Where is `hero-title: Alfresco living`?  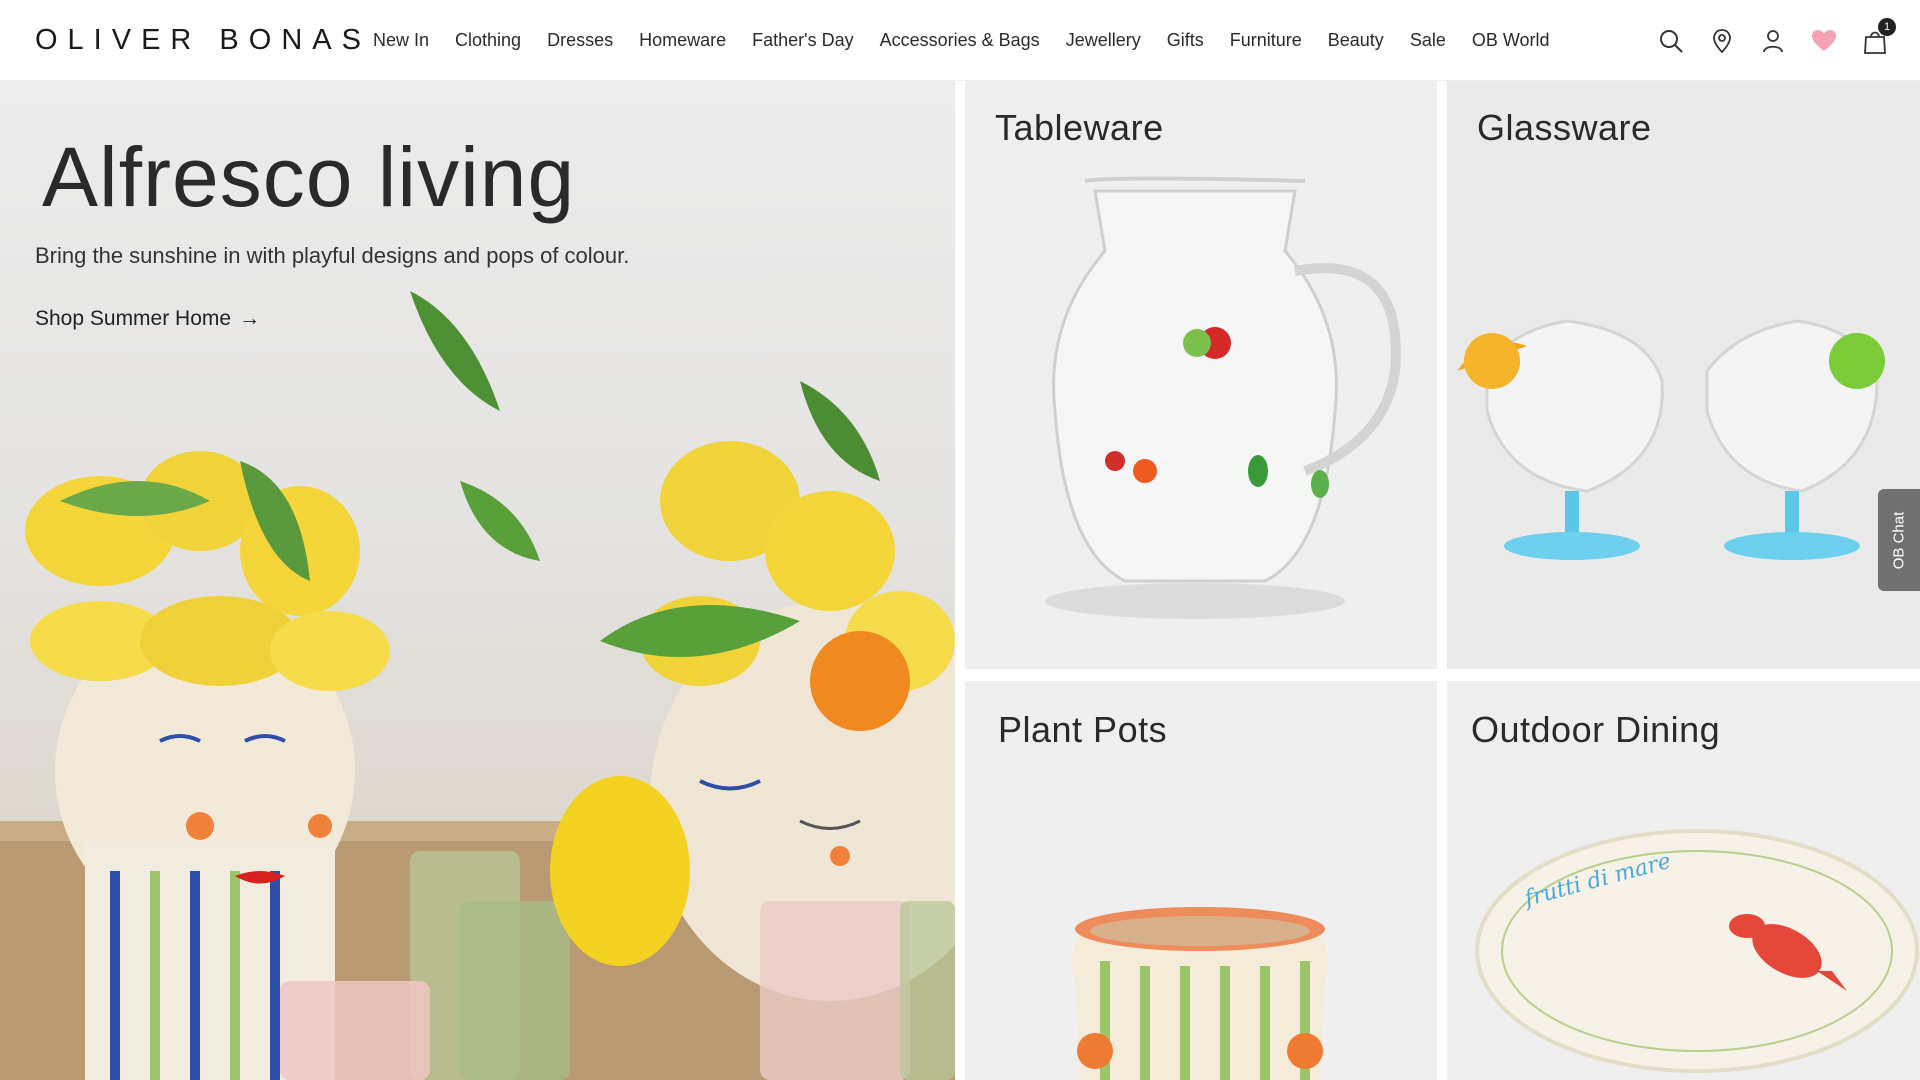
hero-title: Alfresco living is located at coordinates (309, 177).